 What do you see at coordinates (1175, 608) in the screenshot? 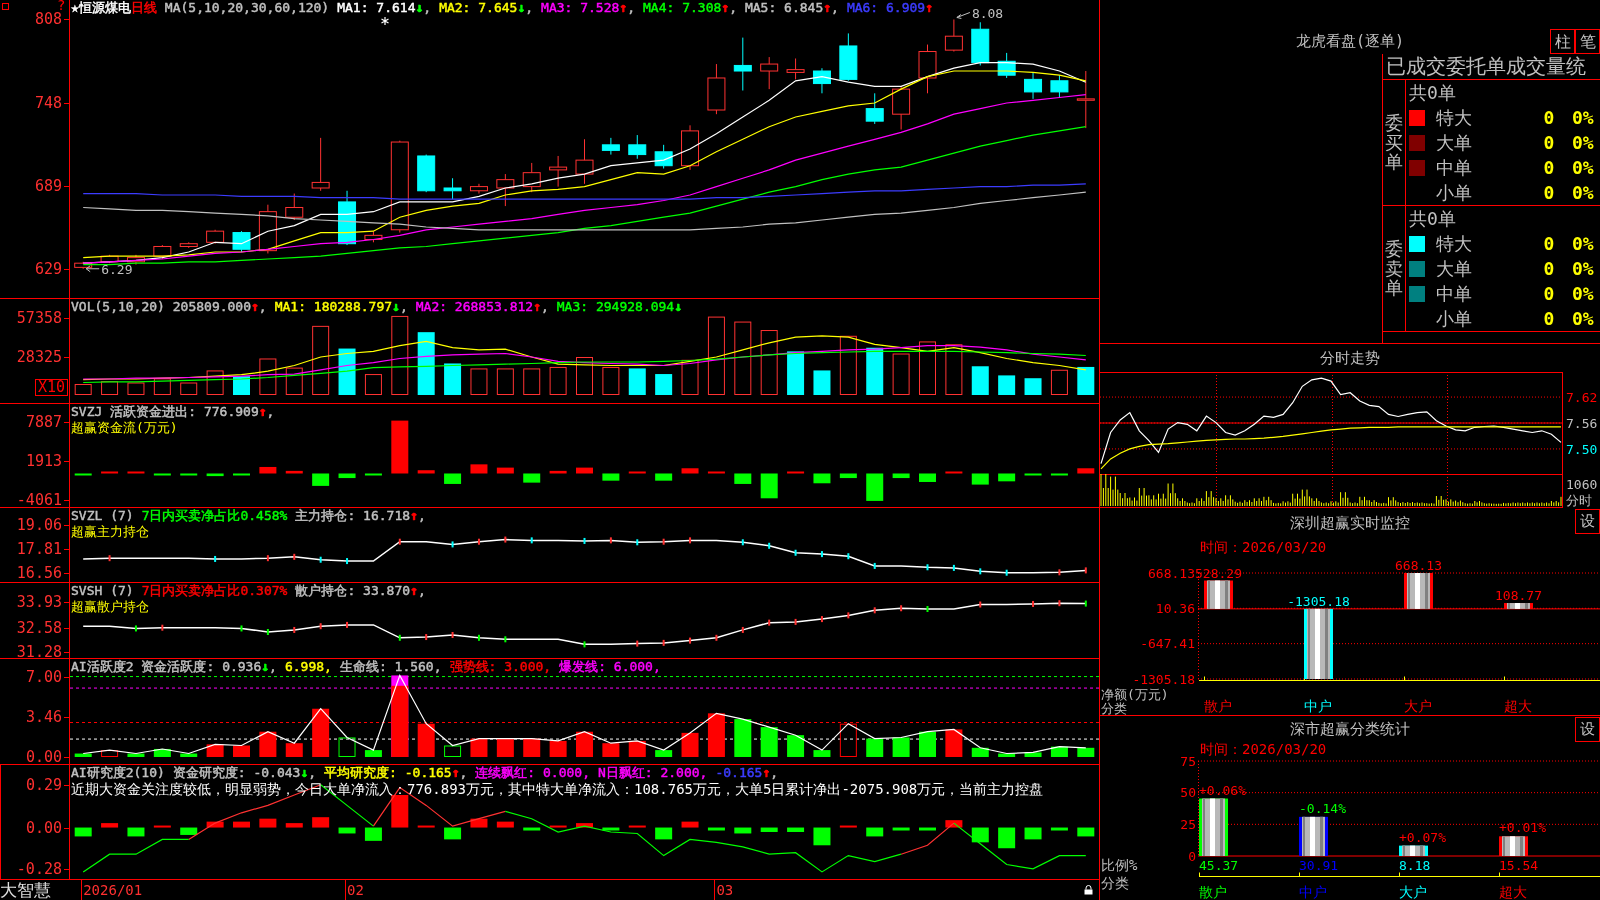
I see `axis-label: 10.36` at bounding box center [1175, 608].